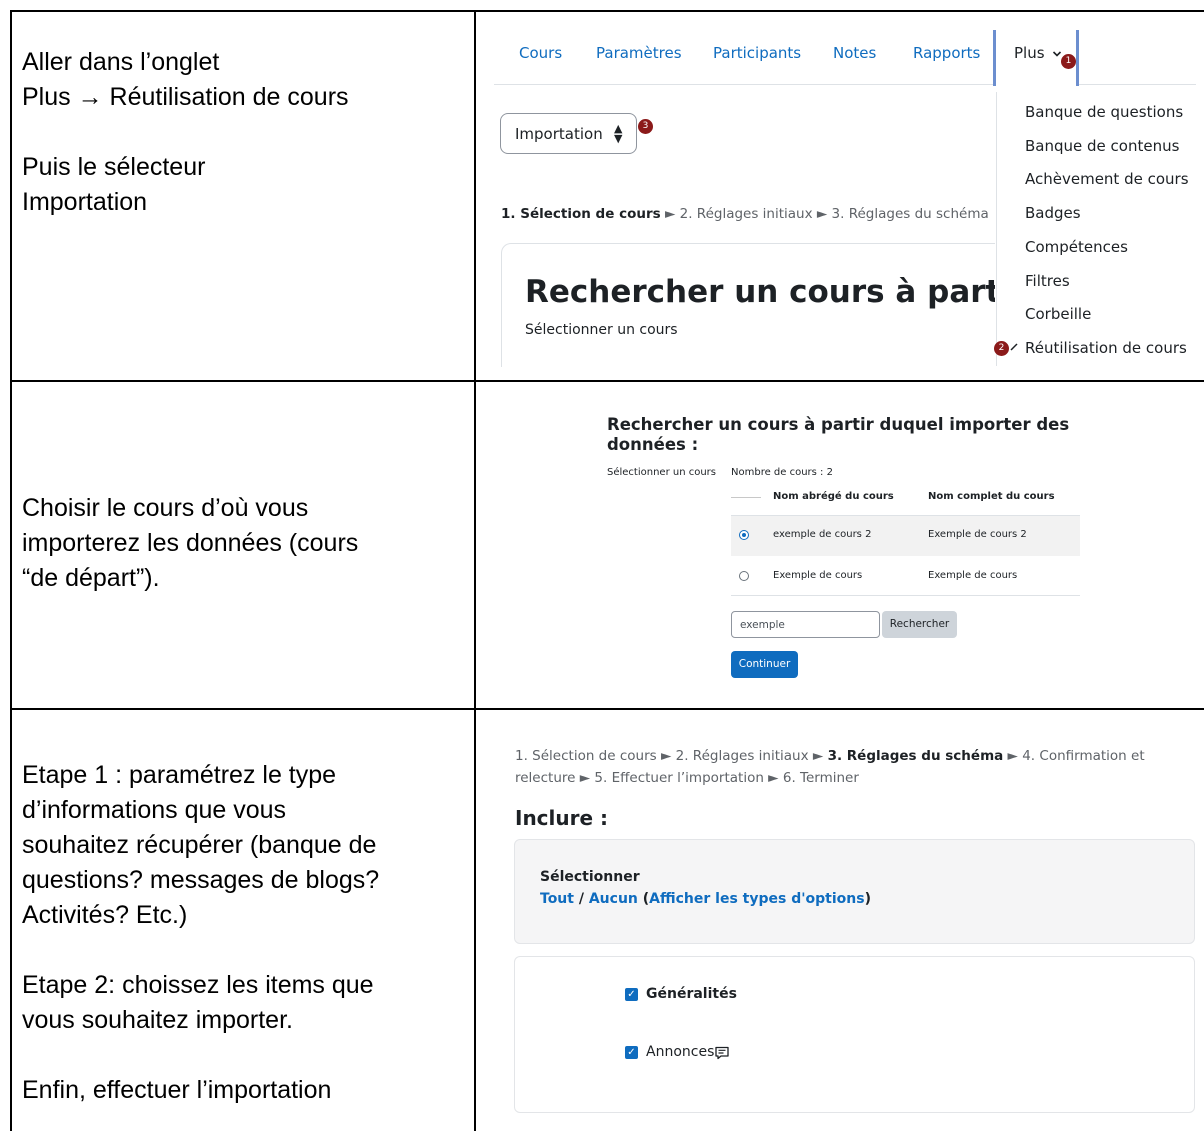 The height and width of the screenshot is (1131, 1204). Describe the element at coordinates (1068, 61) in the screenshot. I see `step-badge-1: 1` at that location.